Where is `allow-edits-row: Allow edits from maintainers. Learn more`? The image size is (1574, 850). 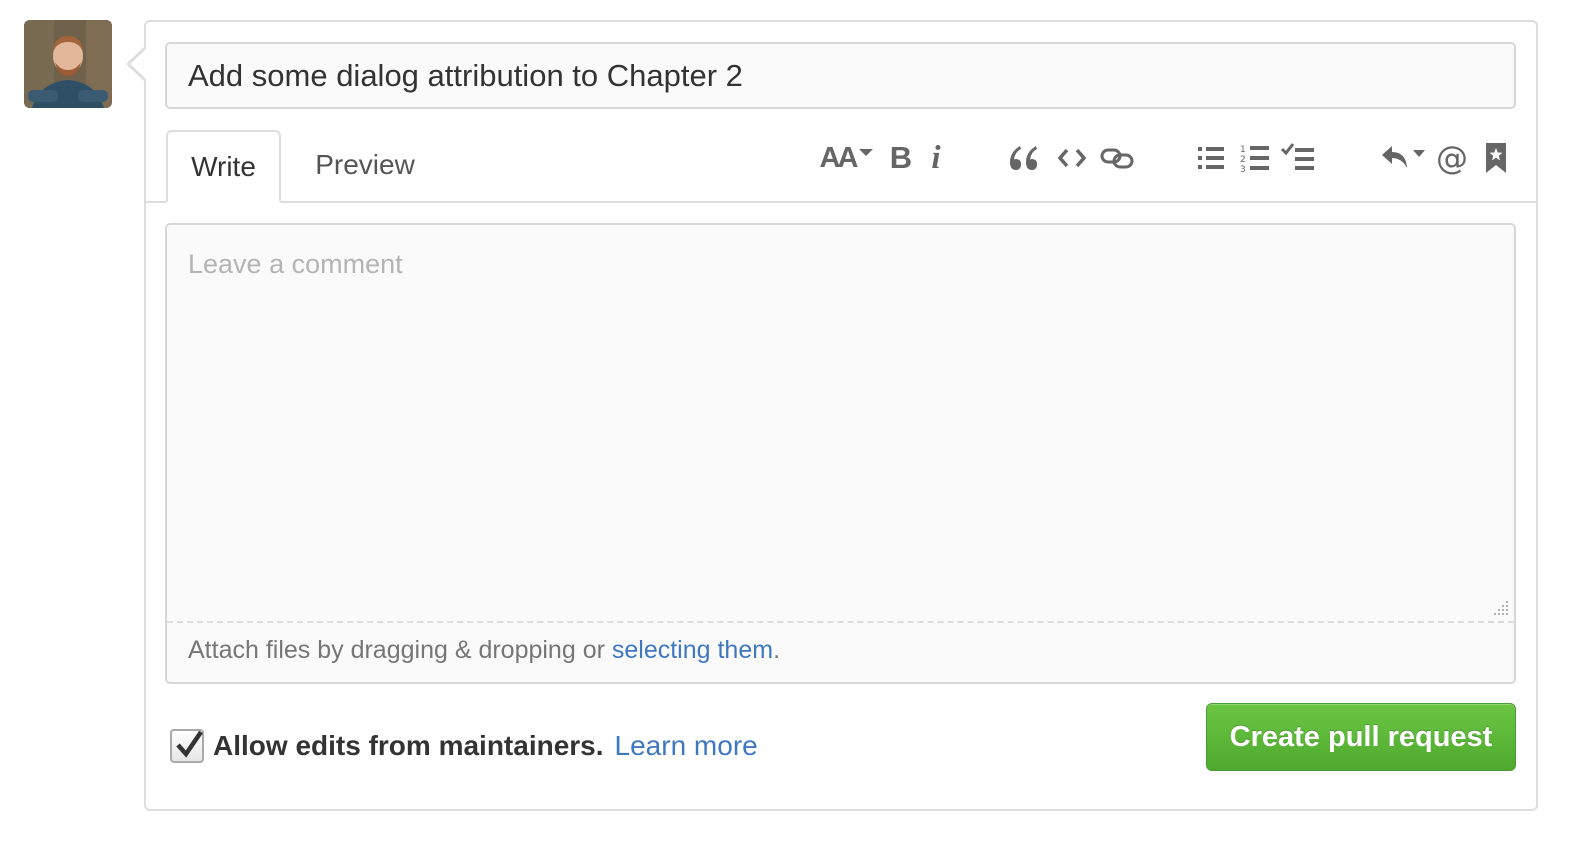 allow-edits-row: Allow edits from maintainers. Learn more is located at coordinates (464, 746).